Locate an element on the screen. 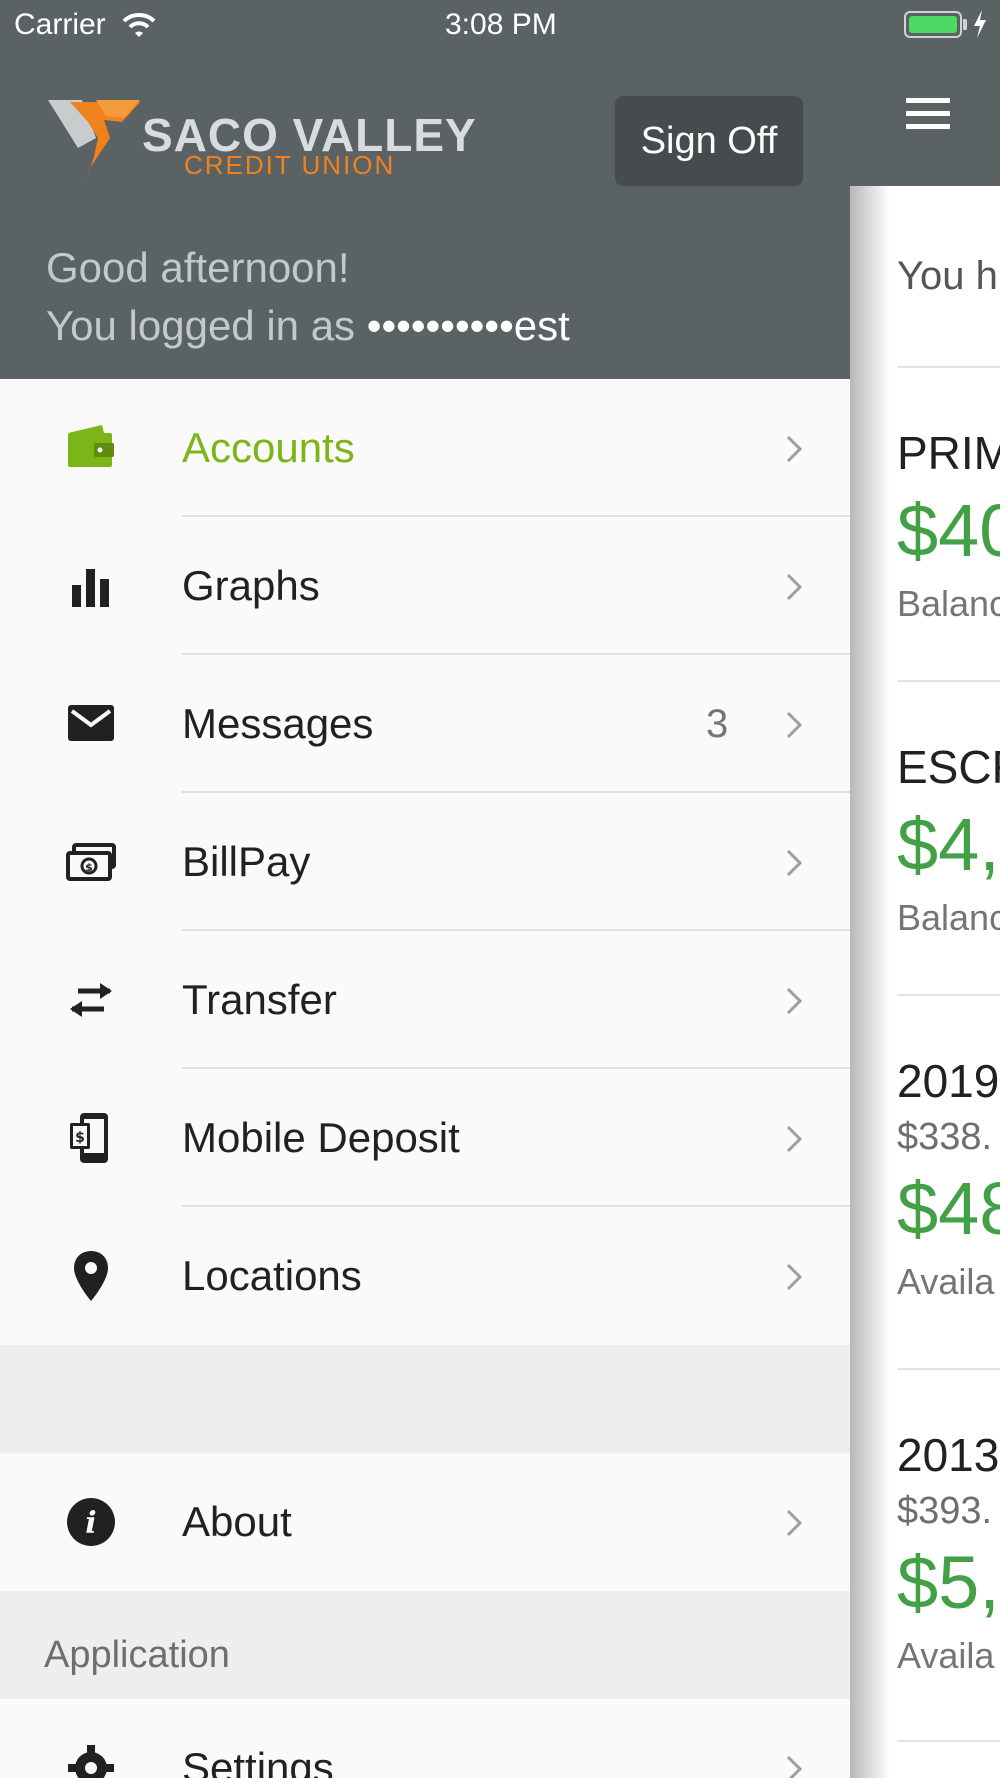  battery-nub is located at coordinates (965, 24).